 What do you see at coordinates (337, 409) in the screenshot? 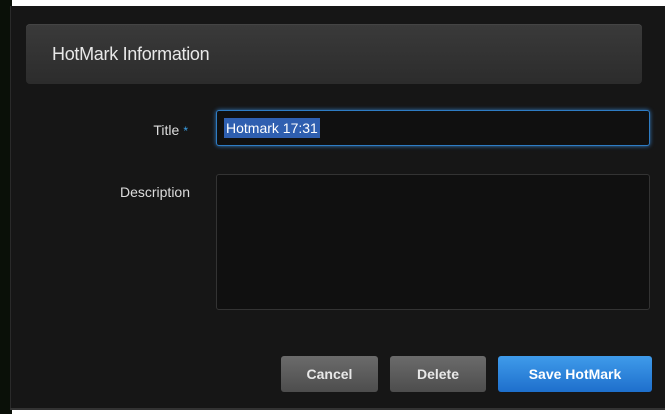
I see `dialog-bottom-border` at bounding box center [337, 409].